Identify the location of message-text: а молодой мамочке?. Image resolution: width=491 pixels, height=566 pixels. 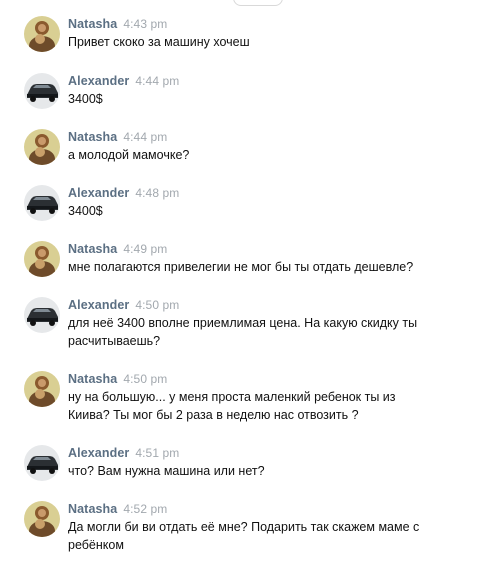
(129, 155).